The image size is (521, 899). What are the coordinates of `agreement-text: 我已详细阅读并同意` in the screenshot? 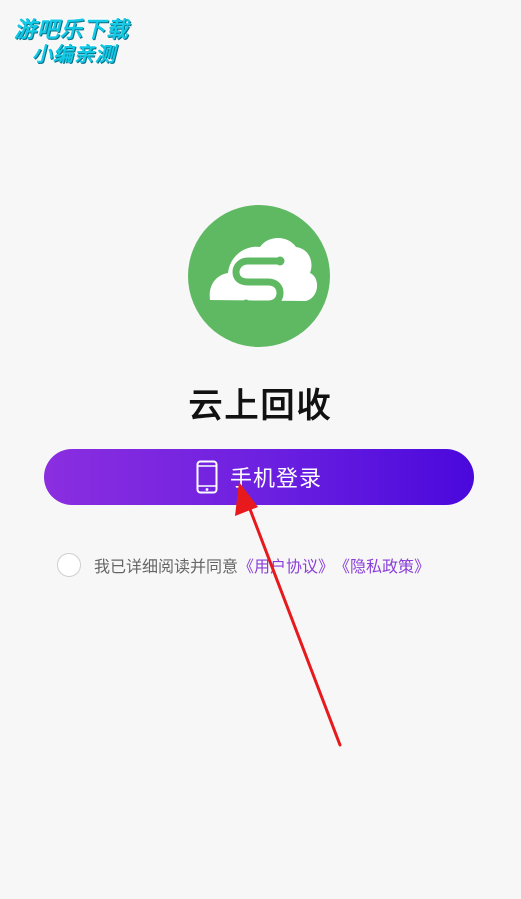 It's located at (166, 566).